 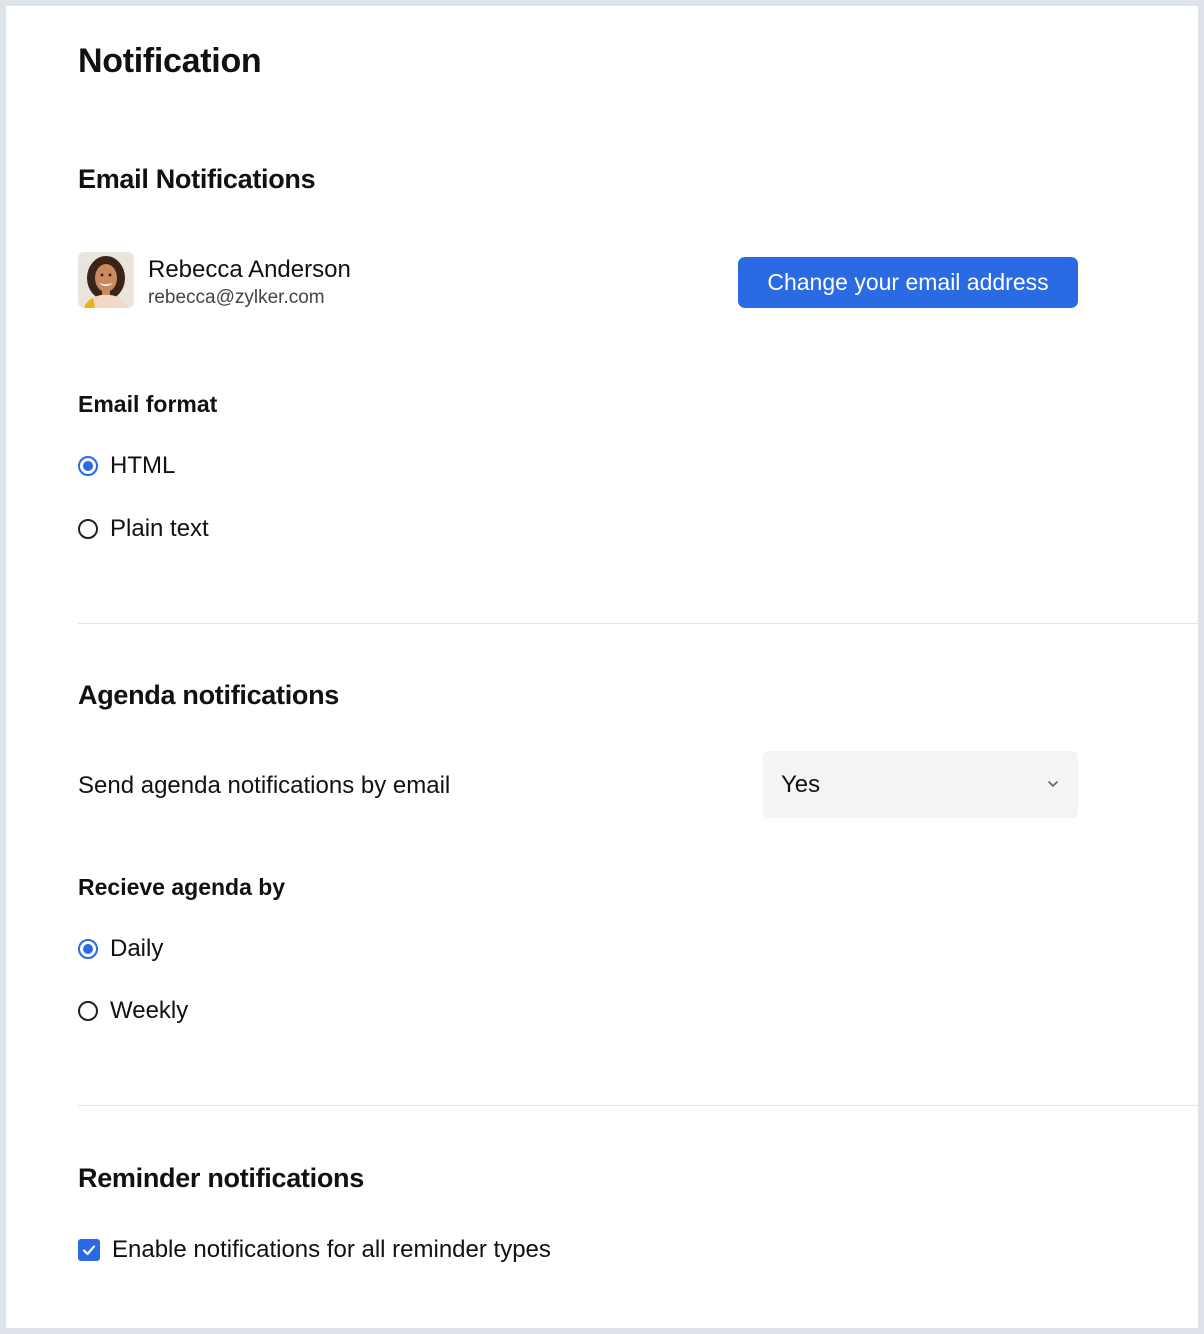 What do you see at coordinates (170, 61) in the screenshot?
I see `page-title: Notification` at bounding box center [170, 61].